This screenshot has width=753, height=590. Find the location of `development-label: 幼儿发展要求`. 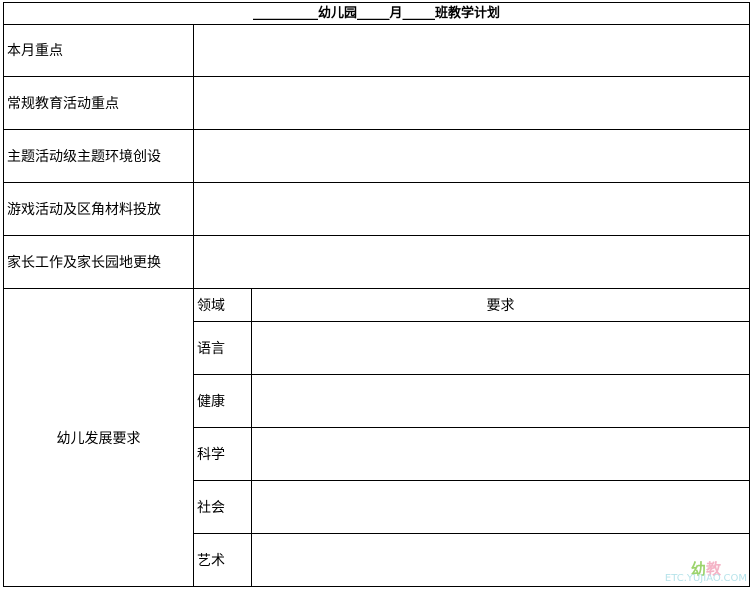

development-label: 幼儿发展要求 is located at coordinates (99, 437).